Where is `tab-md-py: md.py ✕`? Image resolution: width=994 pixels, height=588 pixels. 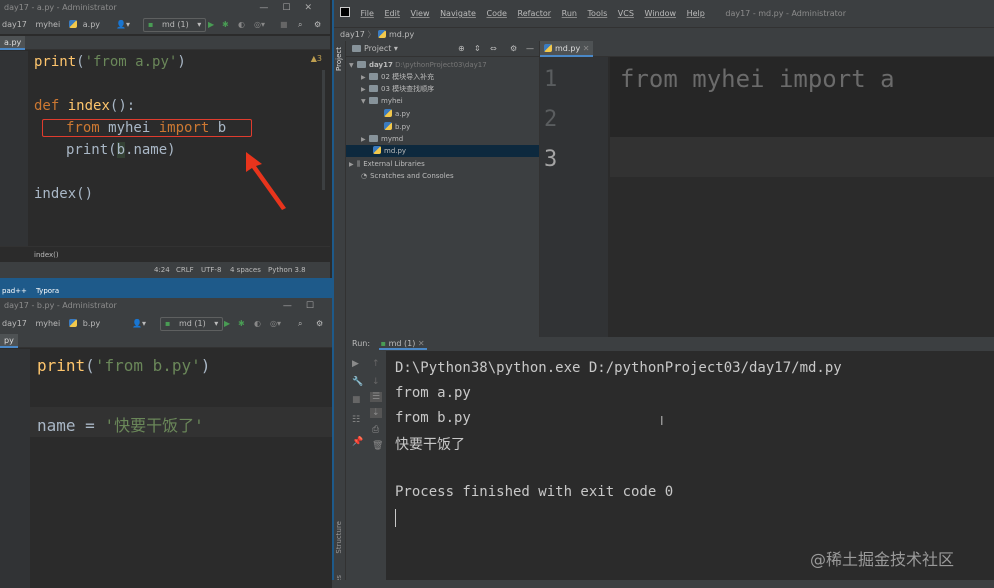
tab-md-py: md.py ✕ is located at coordinates (567, 49).